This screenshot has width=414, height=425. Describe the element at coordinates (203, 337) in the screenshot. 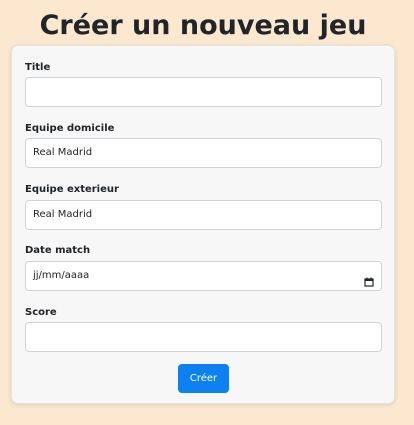

I see `score-input` at that location.